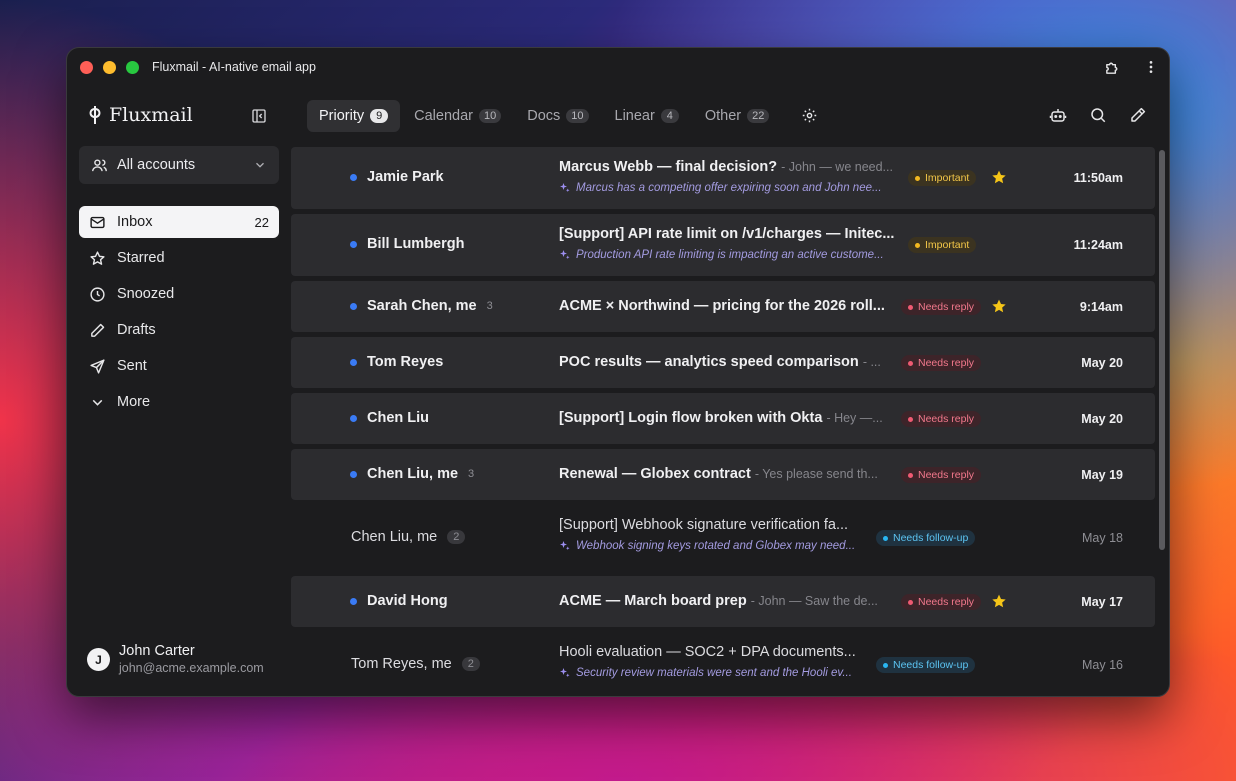 This screenshot has height=781, width=1236. I want to click on compose-icon, so click(1138, 115).